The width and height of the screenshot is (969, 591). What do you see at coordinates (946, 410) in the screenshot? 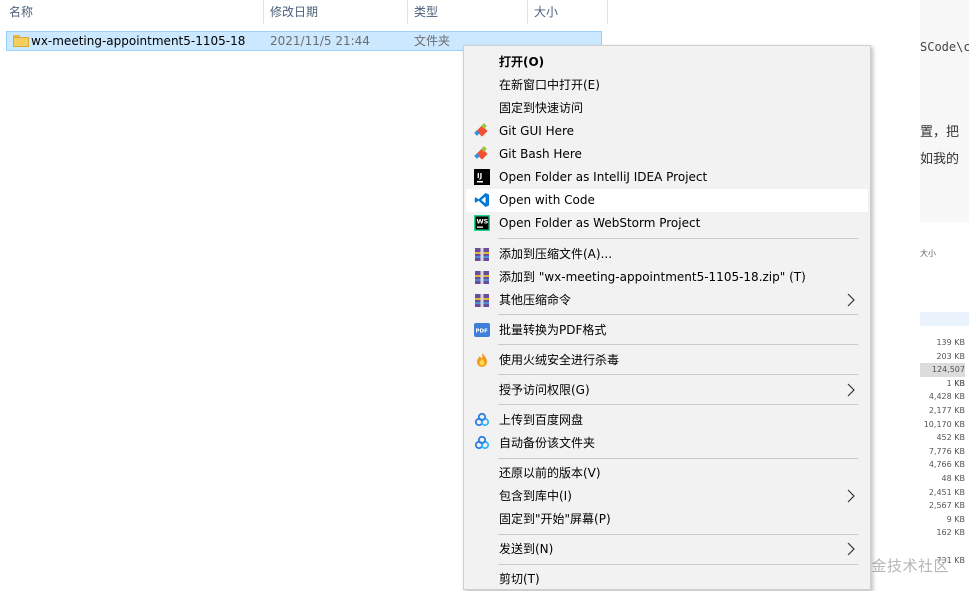
I see `size-value: 2,177 KB` at bounding box center [946, 410].